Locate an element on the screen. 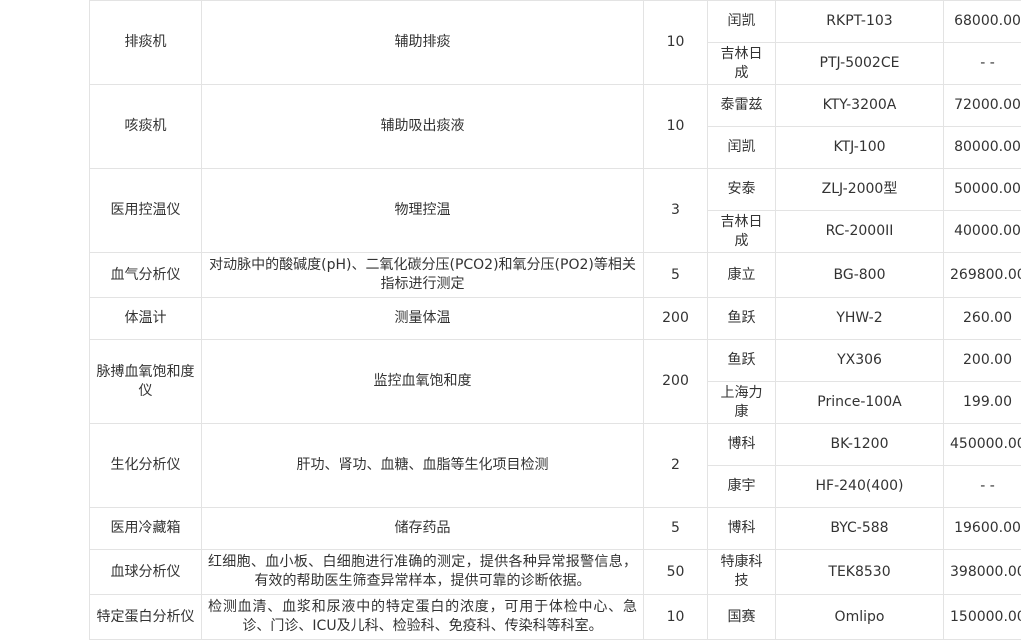 This screenshot has width=1021, height=640. device-name: 排痰机 is located at coordinates (146, 43).